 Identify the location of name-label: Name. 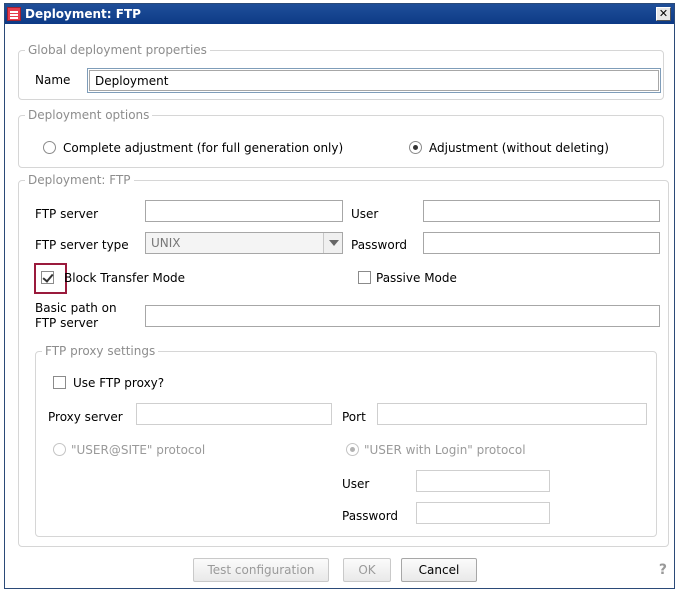
(53, 80).